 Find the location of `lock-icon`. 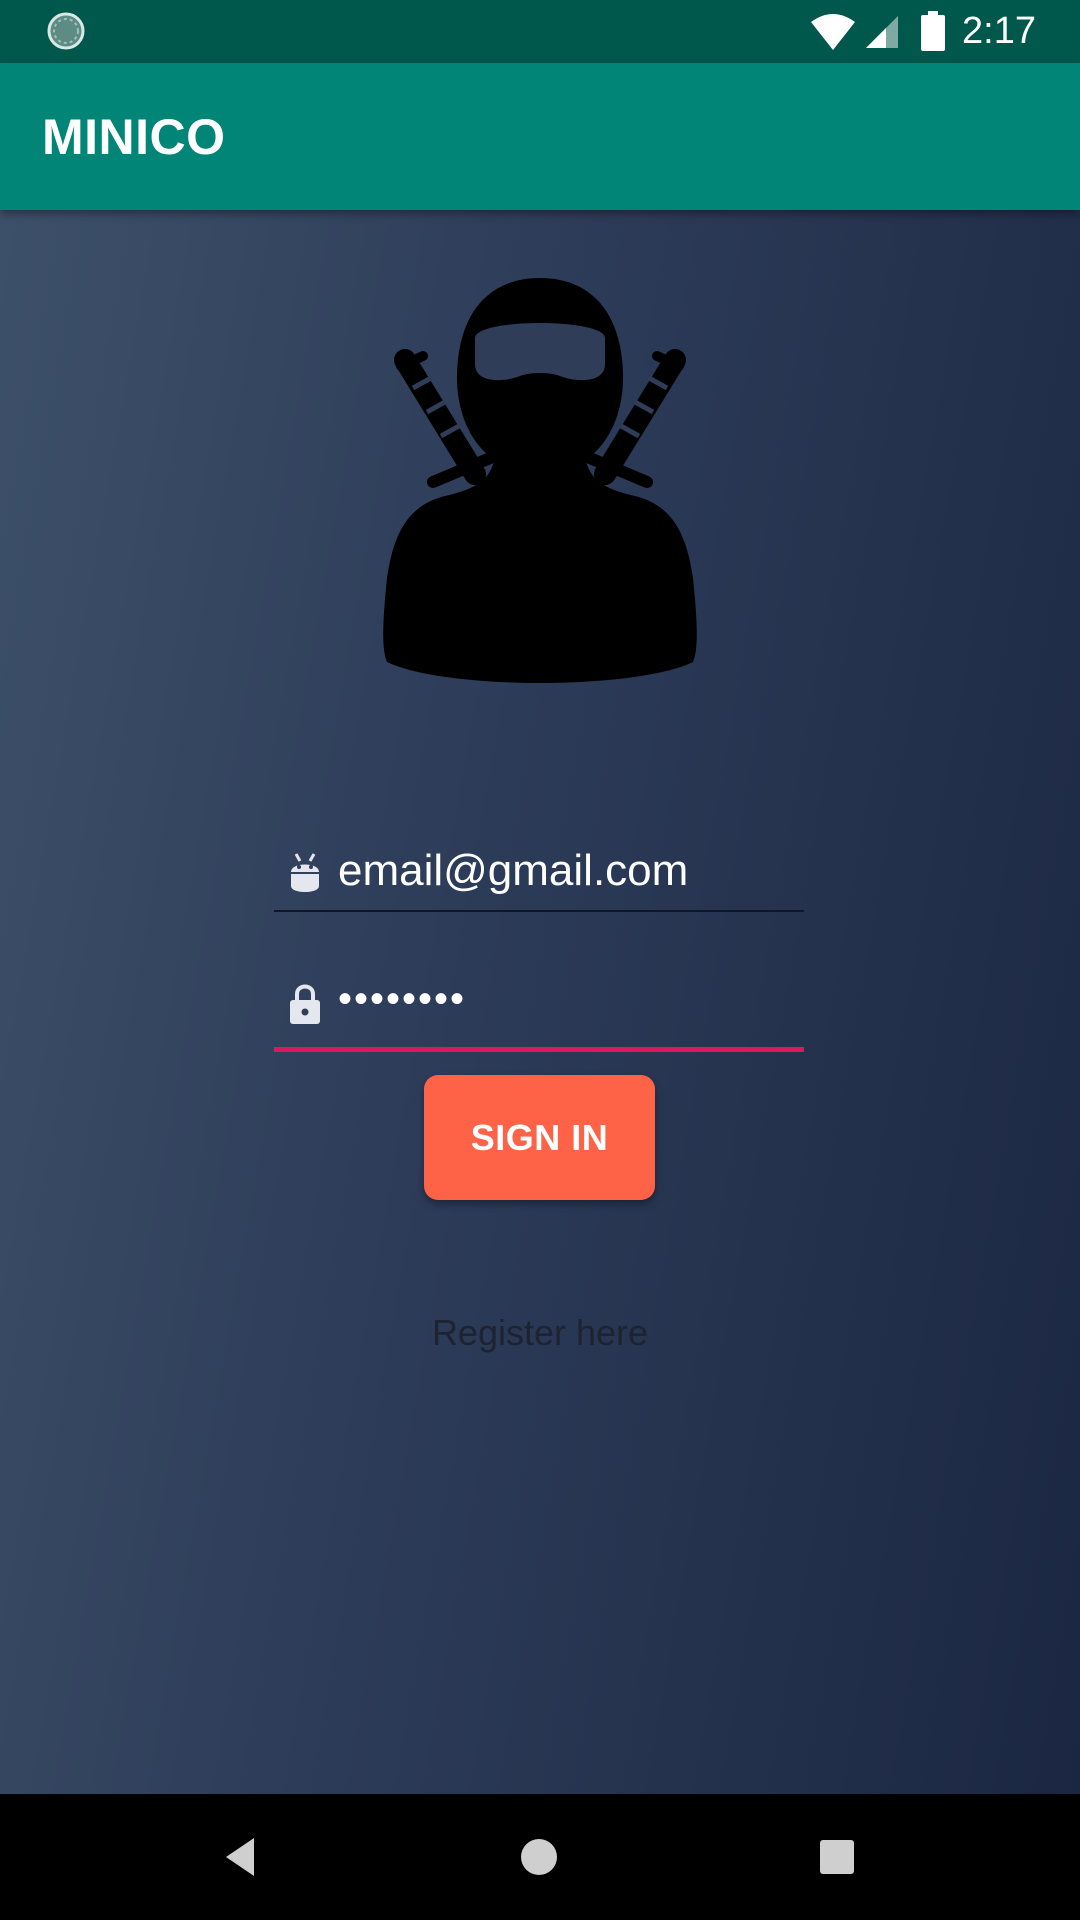

lock-icon is located at coordinates (305, 1004).